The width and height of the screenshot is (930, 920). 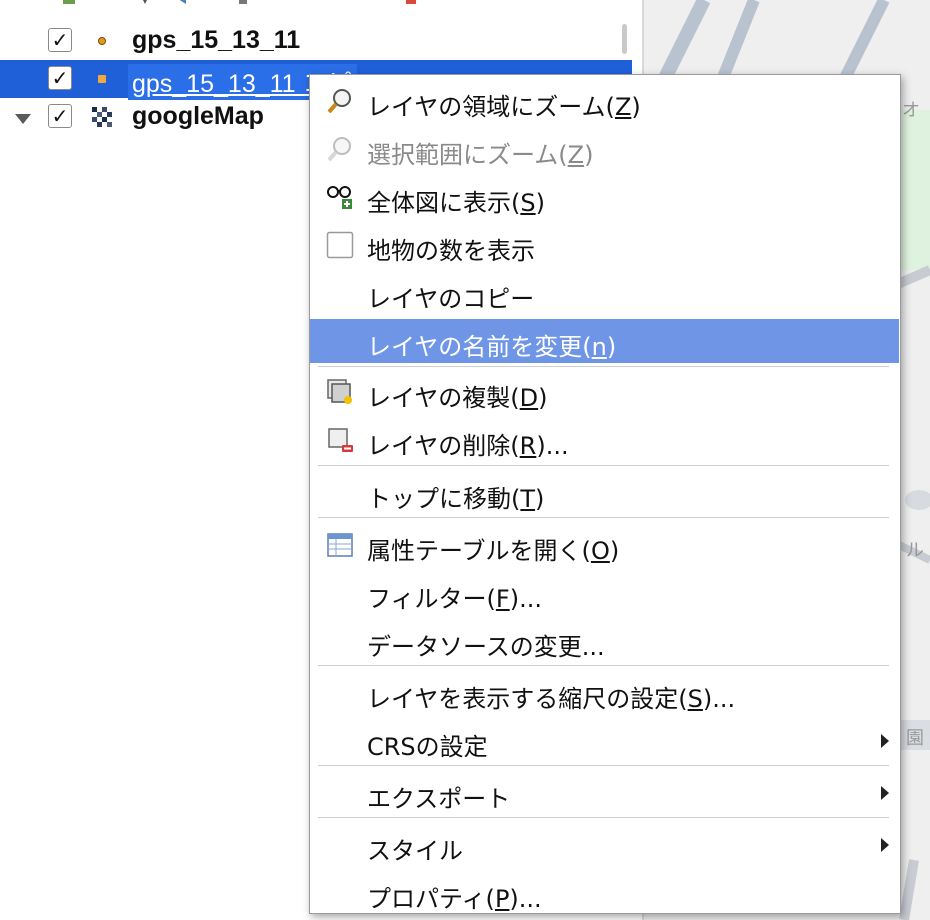 I want to click on expand-arrow-icon, so click(x=23, y=119).